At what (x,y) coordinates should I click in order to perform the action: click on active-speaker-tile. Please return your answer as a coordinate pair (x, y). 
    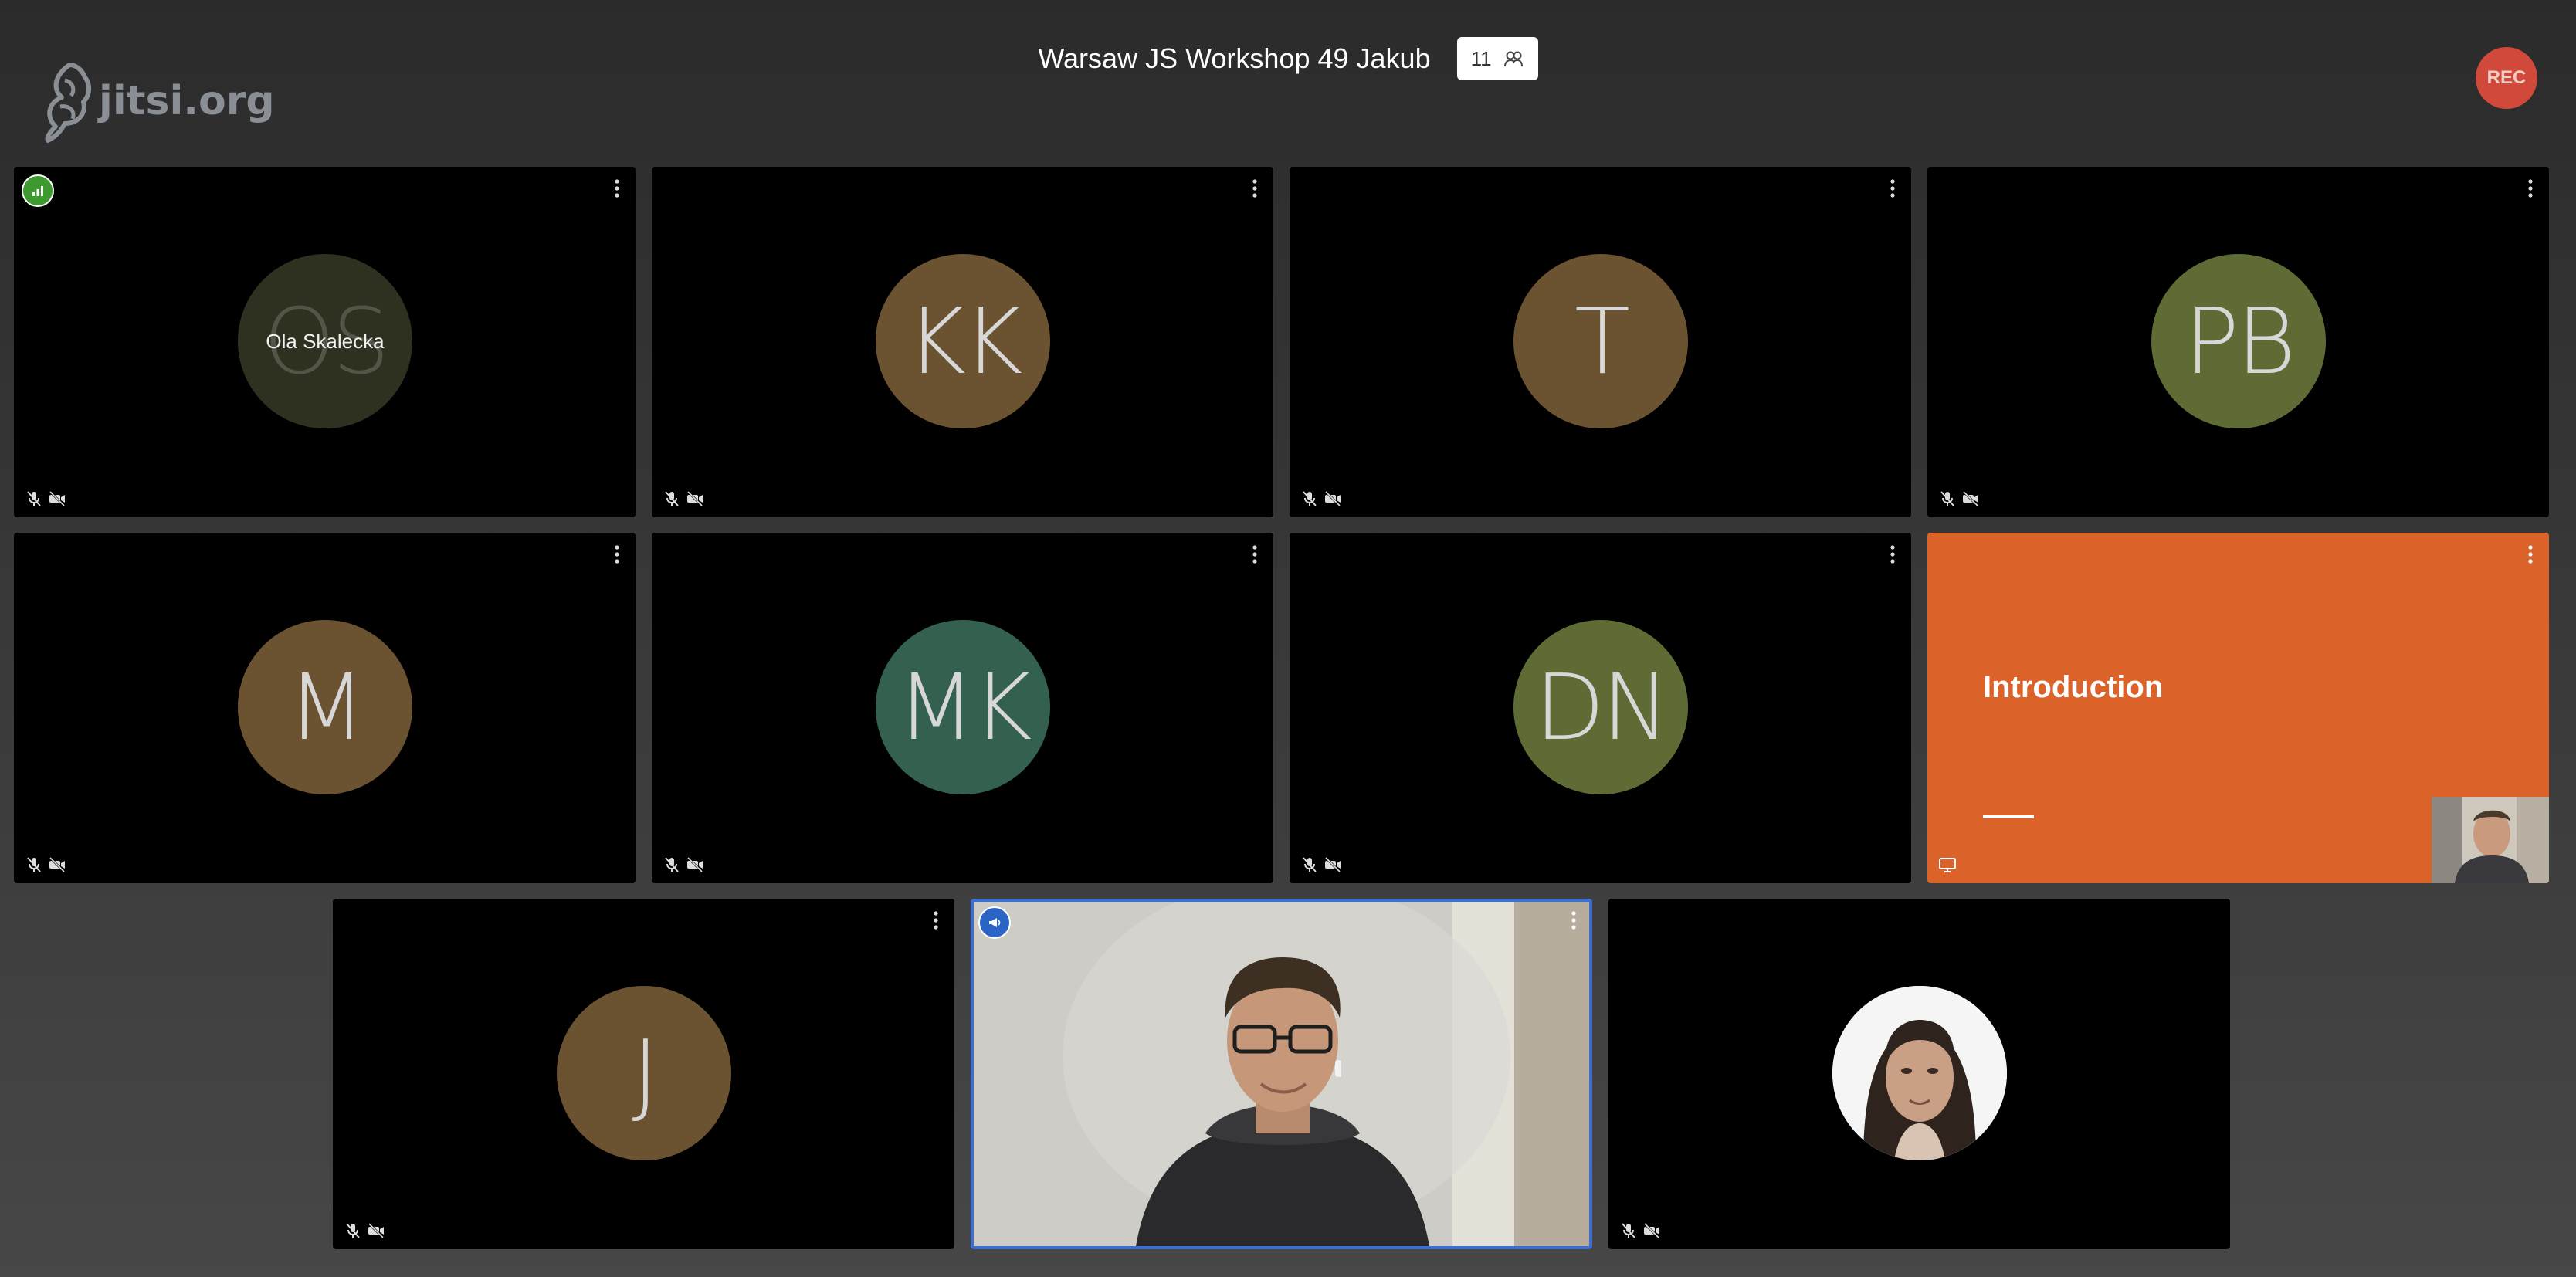
    Looking at the image, I should click on (1281, 1074).